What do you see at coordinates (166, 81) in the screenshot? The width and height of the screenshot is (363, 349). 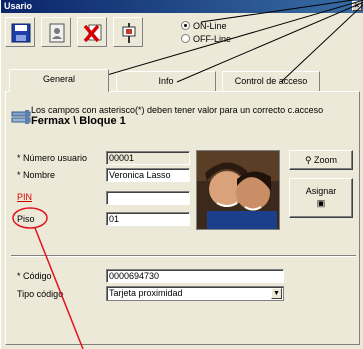 I see `tab-info: Info` at bounding box center [166, 81].